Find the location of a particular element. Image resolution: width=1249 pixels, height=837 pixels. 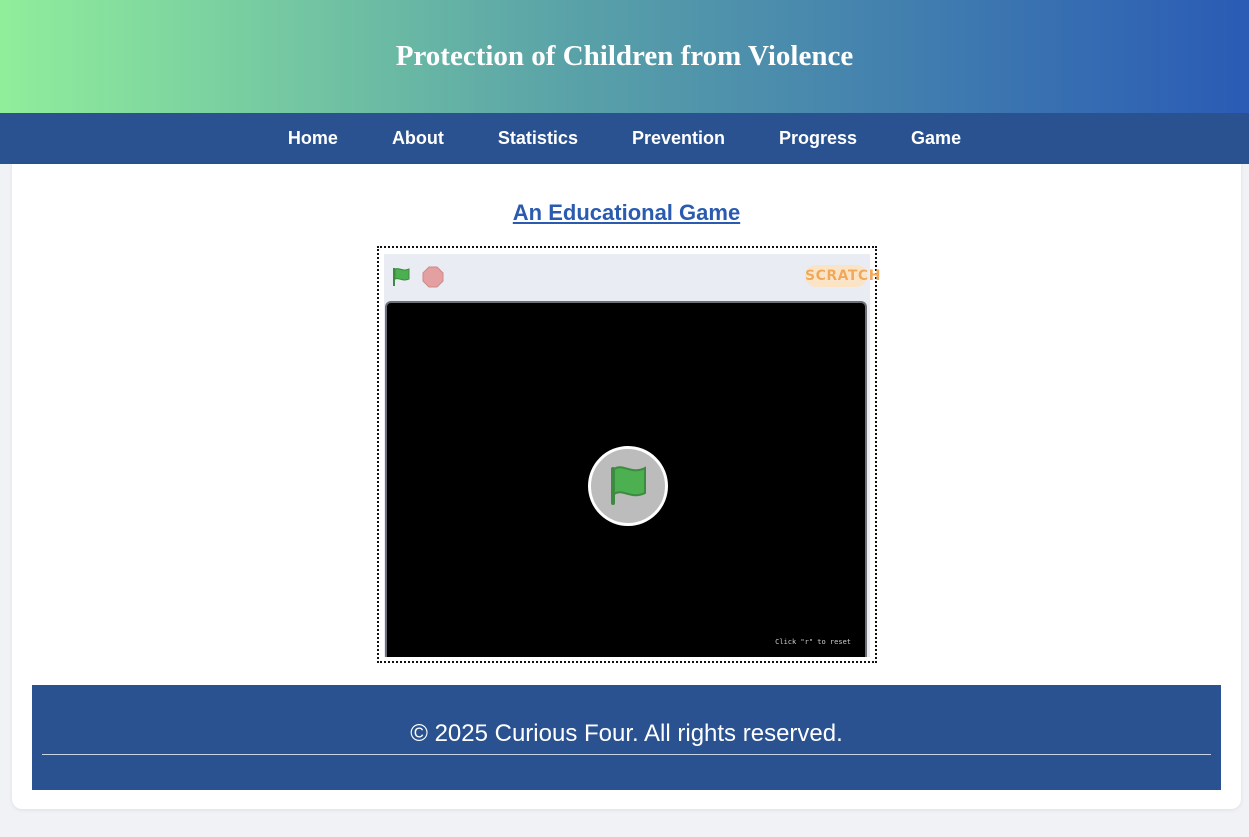

nav-about: About is located at coordinates (418, 138).